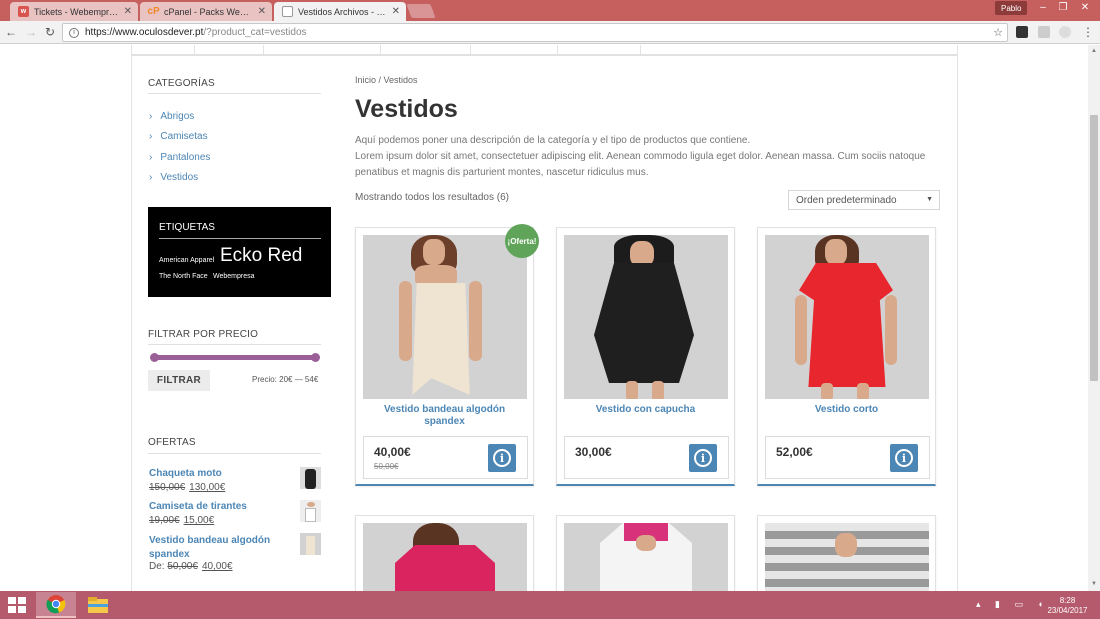  What do you see at coordinates (203, 334) in the screenshot?
I see `price-filter-title: FILTRAR POR PRECIO` at bounding box center [203, 334].